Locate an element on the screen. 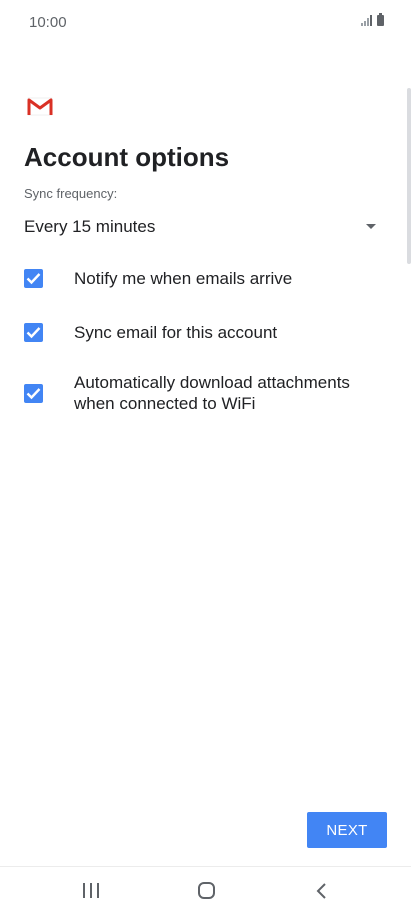  option-notify: Notify me when emails arrive is located at coordinates (209, 278).